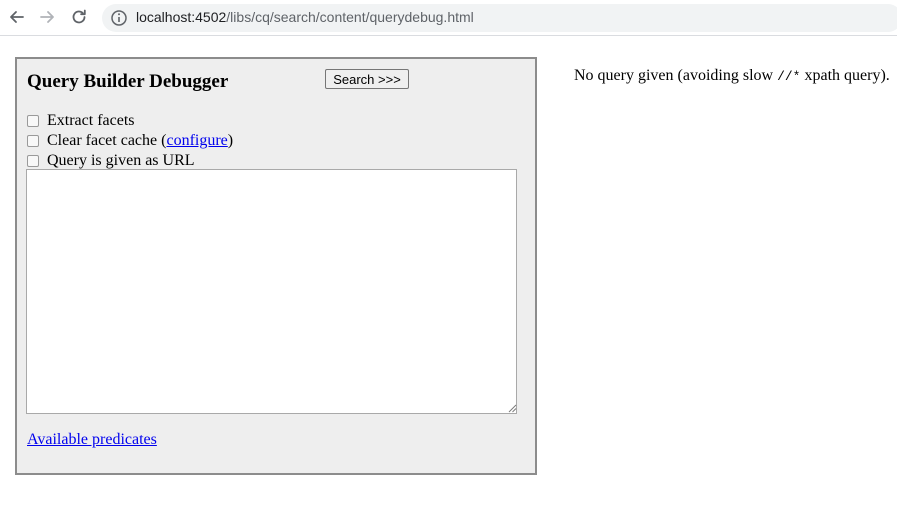 This screenshot has width=897, height=524. What do you see at coordinates (230, 140) in the screenshot?
I see `clear-facet-cache-suffix: )` at bounding box center [230, 140].